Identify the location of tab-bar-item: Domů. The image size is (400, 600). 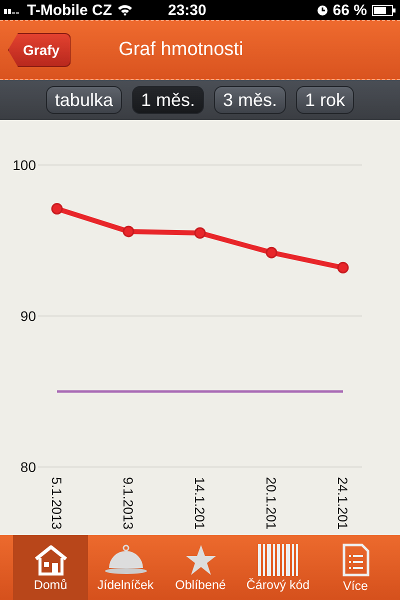
(50, 567).